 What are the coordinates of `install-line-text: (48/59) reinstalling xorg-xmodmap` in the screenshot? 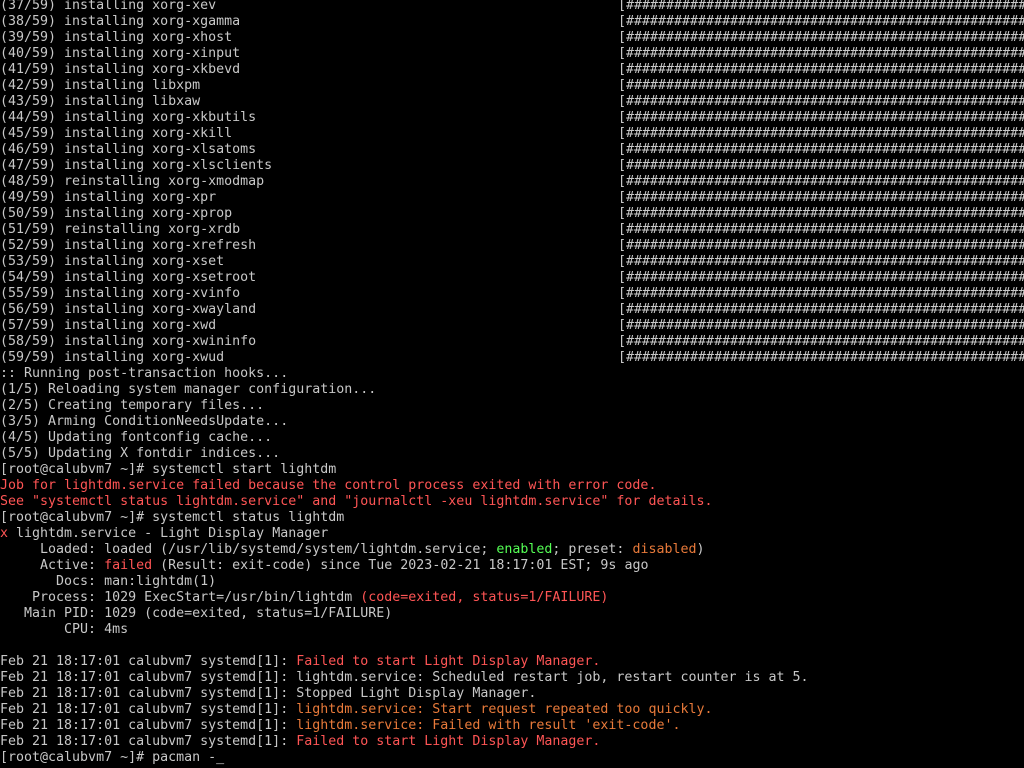 It's located at (132, 181).